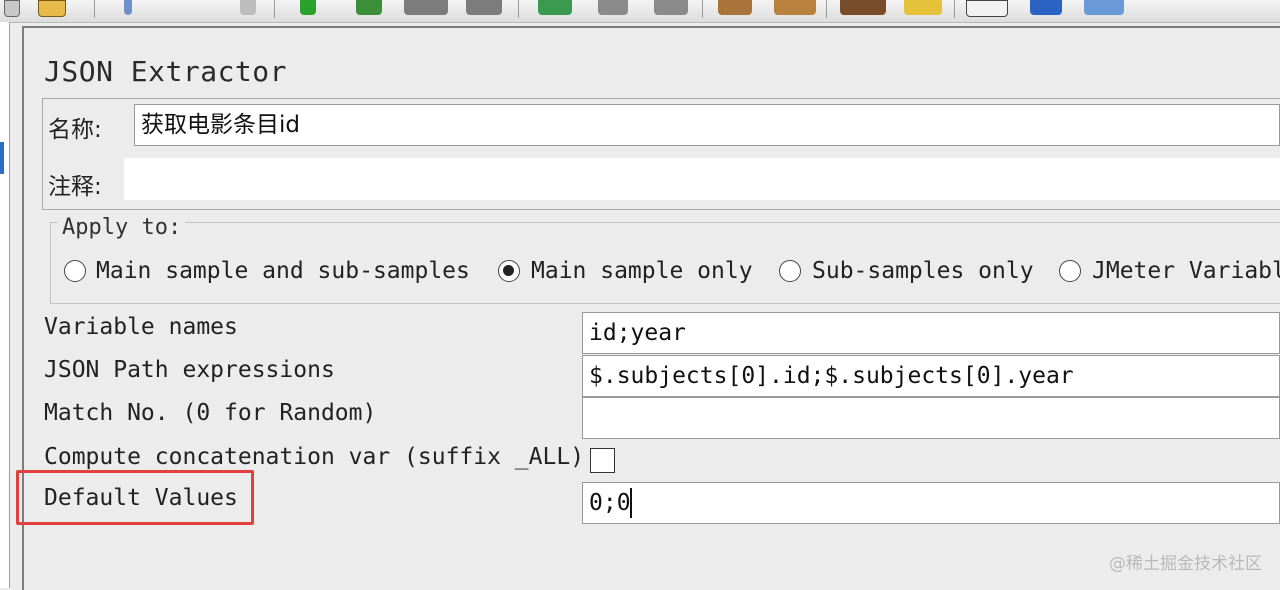 The width and height of the screenshot is (1280, 590). What do you see at coordinates (613, 7) in the screenshot?
I see `remote-stop-icon` at bounding box center [613, 7].